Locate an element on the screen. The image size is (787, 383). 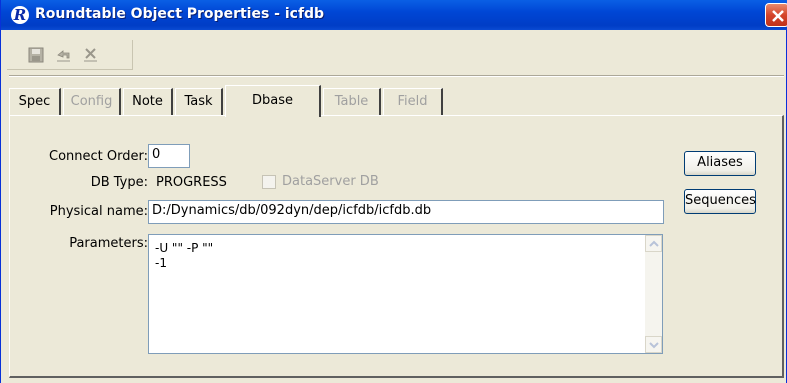
physical-name-input: D:/Dynamics/db/092dyn/dep/icfdb/icfdb.db is located at coordinates (406, 212).